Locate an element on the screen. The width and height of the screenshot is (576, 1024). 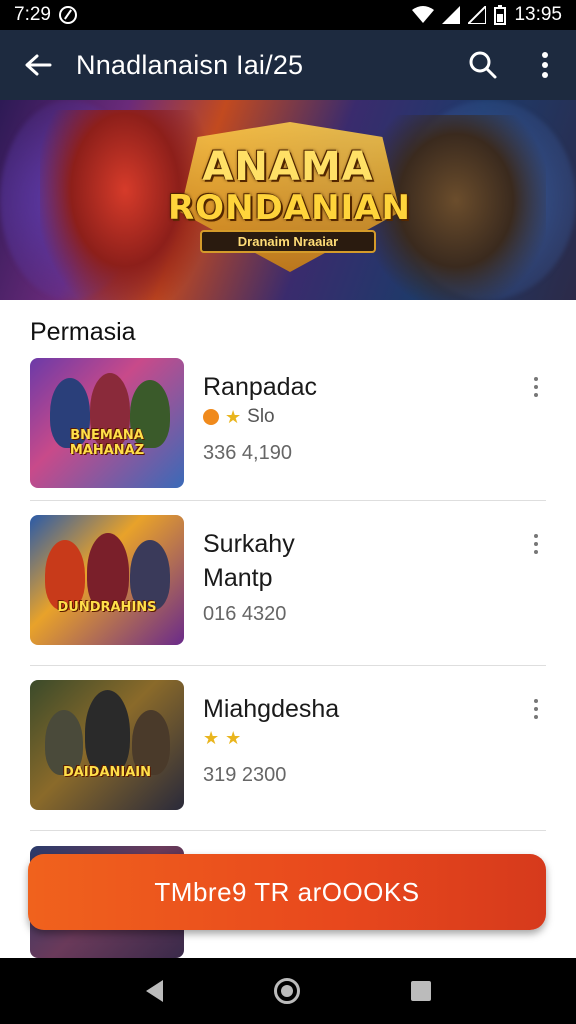
item-title: Ranpadac is located at coordinates (260, 387).